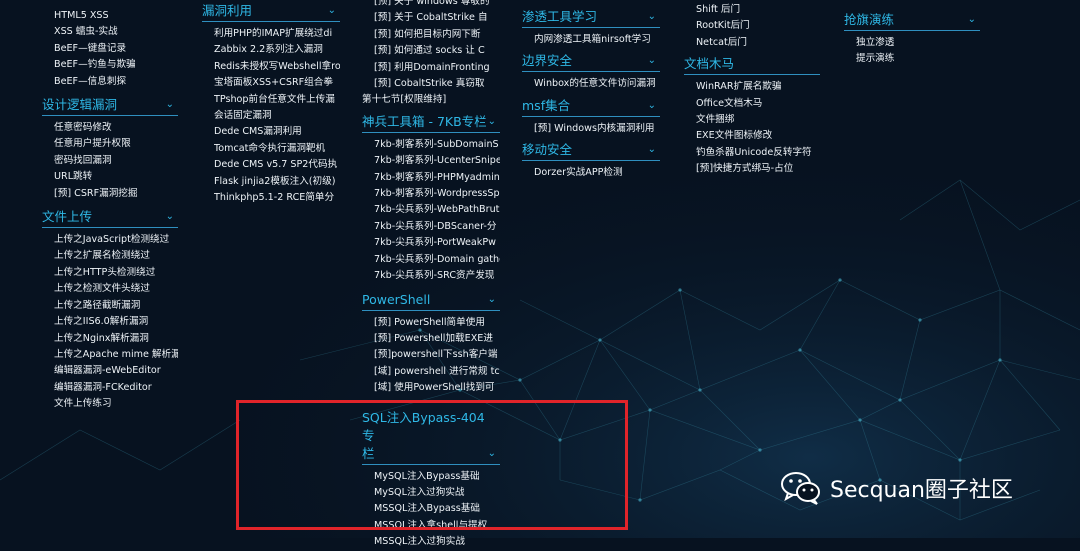 The image size is (1080, 551). What do you see at coordinates (116, 82) in the screenshot?
I see `list-item: BeEF—信息刺探` at bounding box center [116, 82].